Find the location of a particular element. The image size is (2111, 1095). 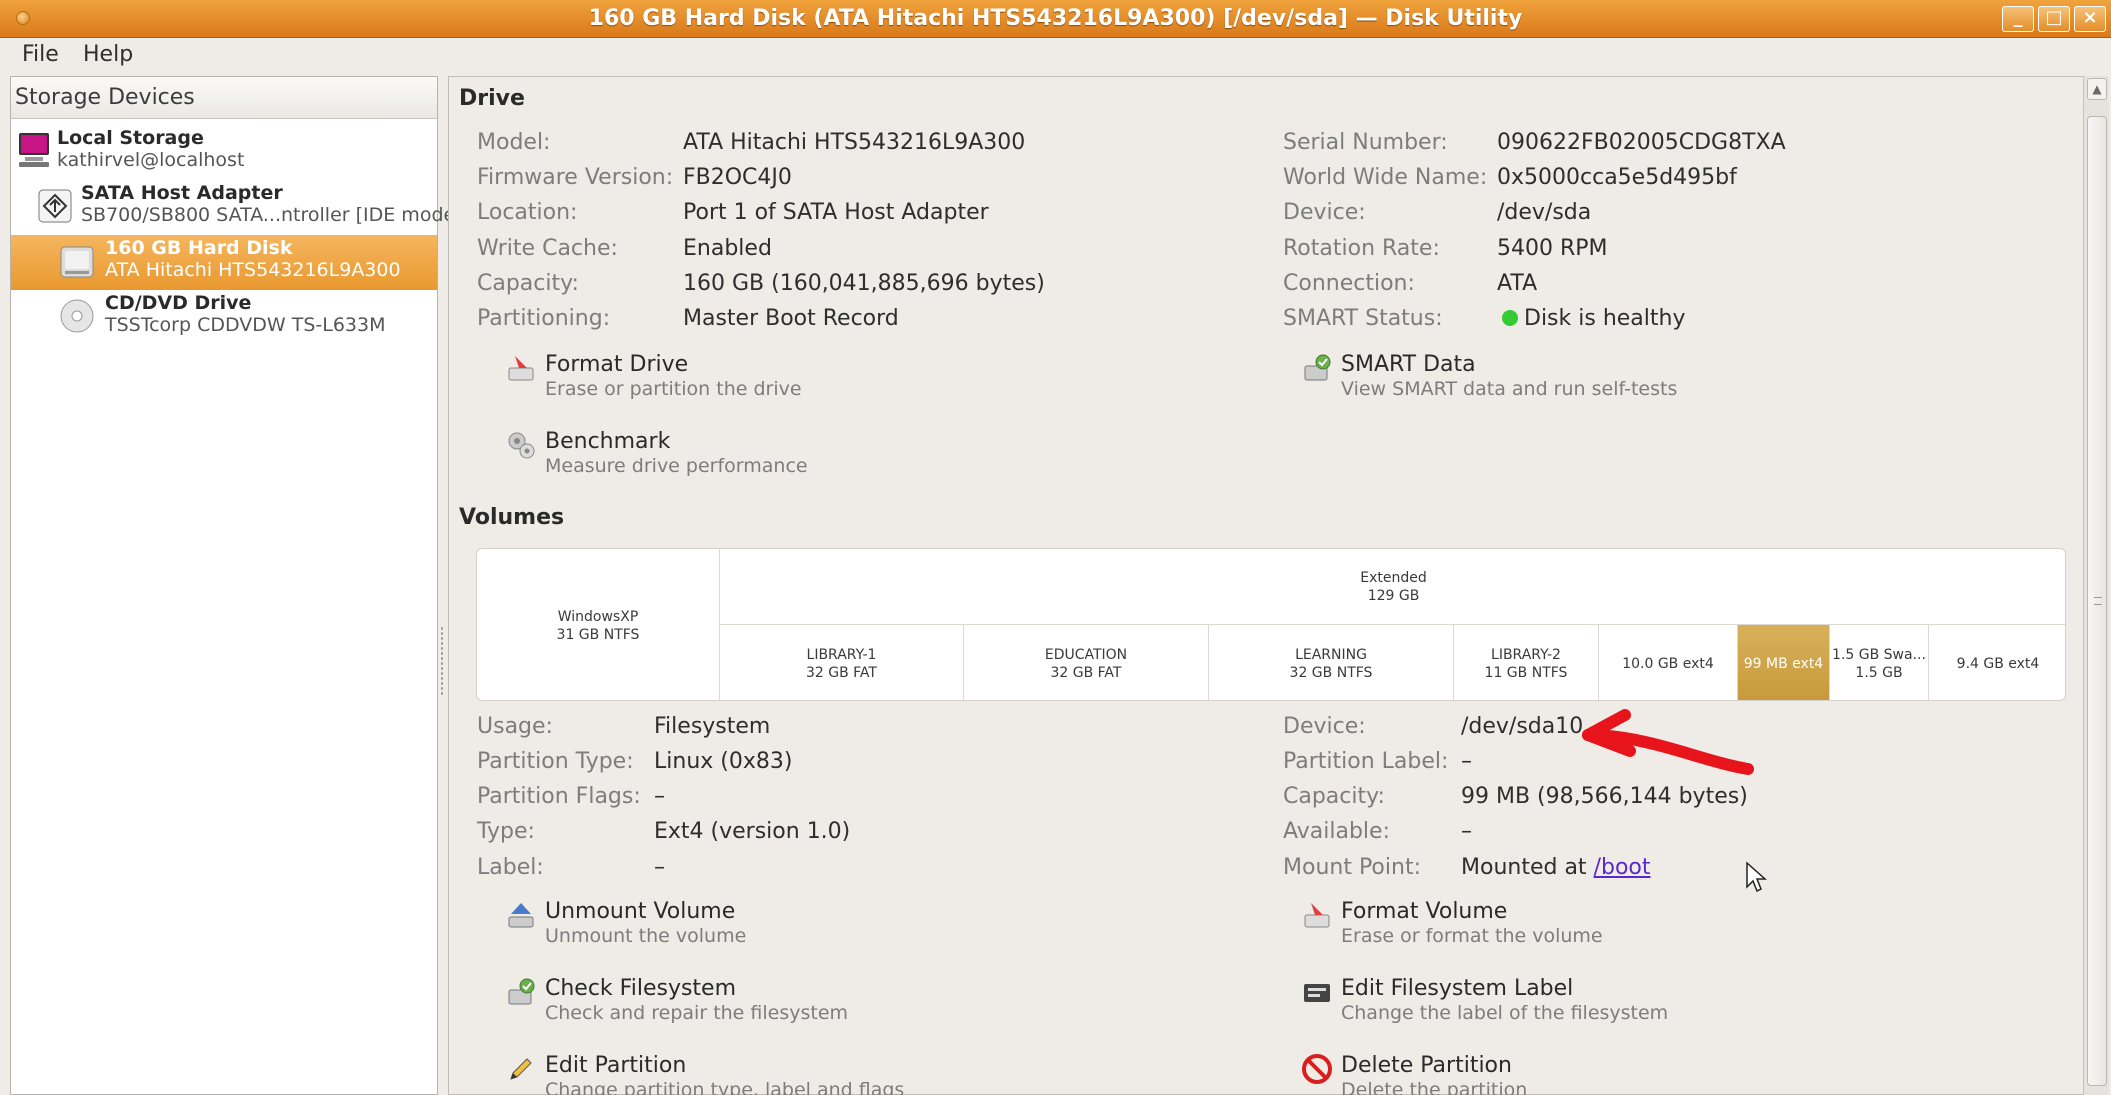

mount-point-prefix: Mounted at is located at coordinates (1527, 867).